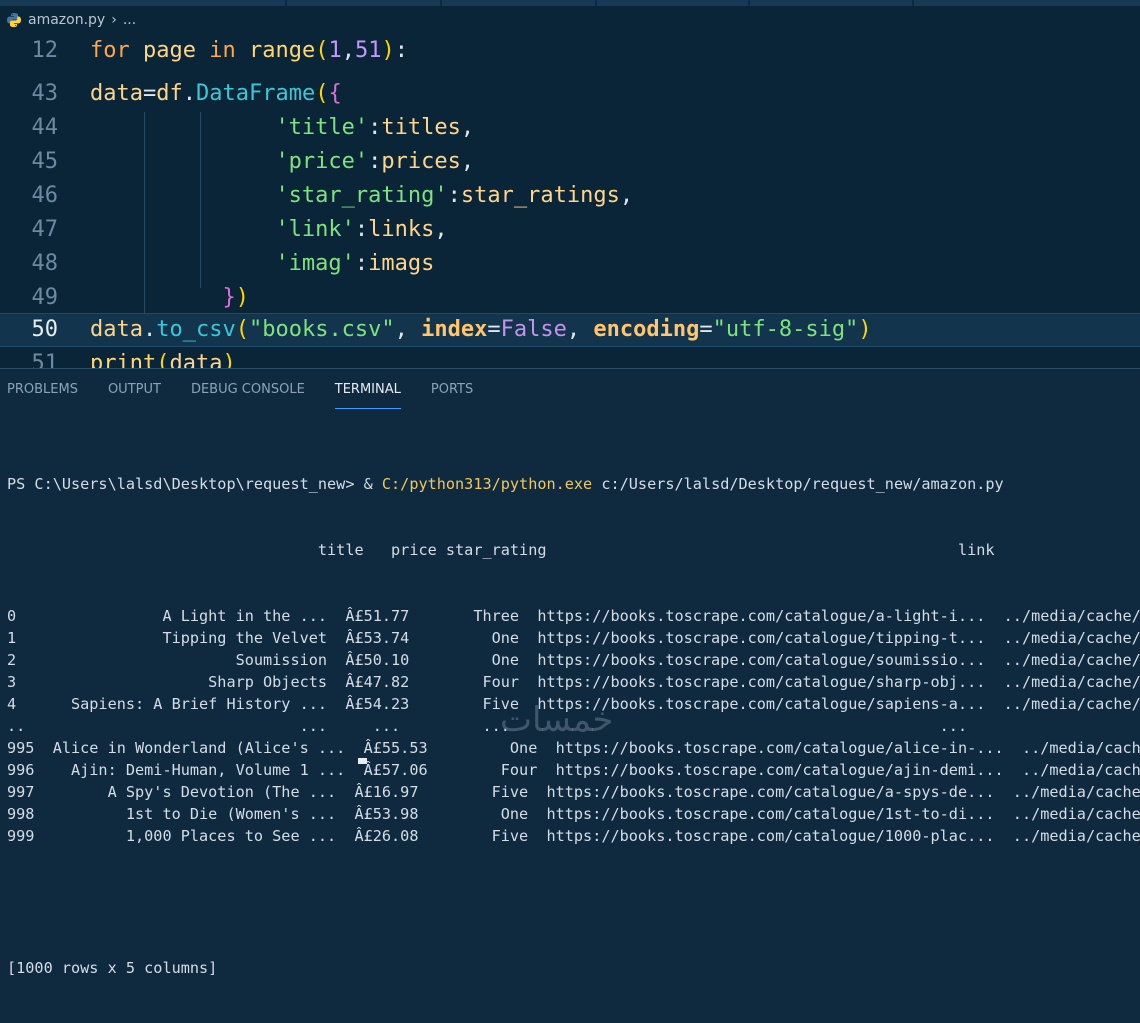  Describe the element at coordinates (114, 20) in the screenshot. I see `chevron-right-icon: ›` at that location.